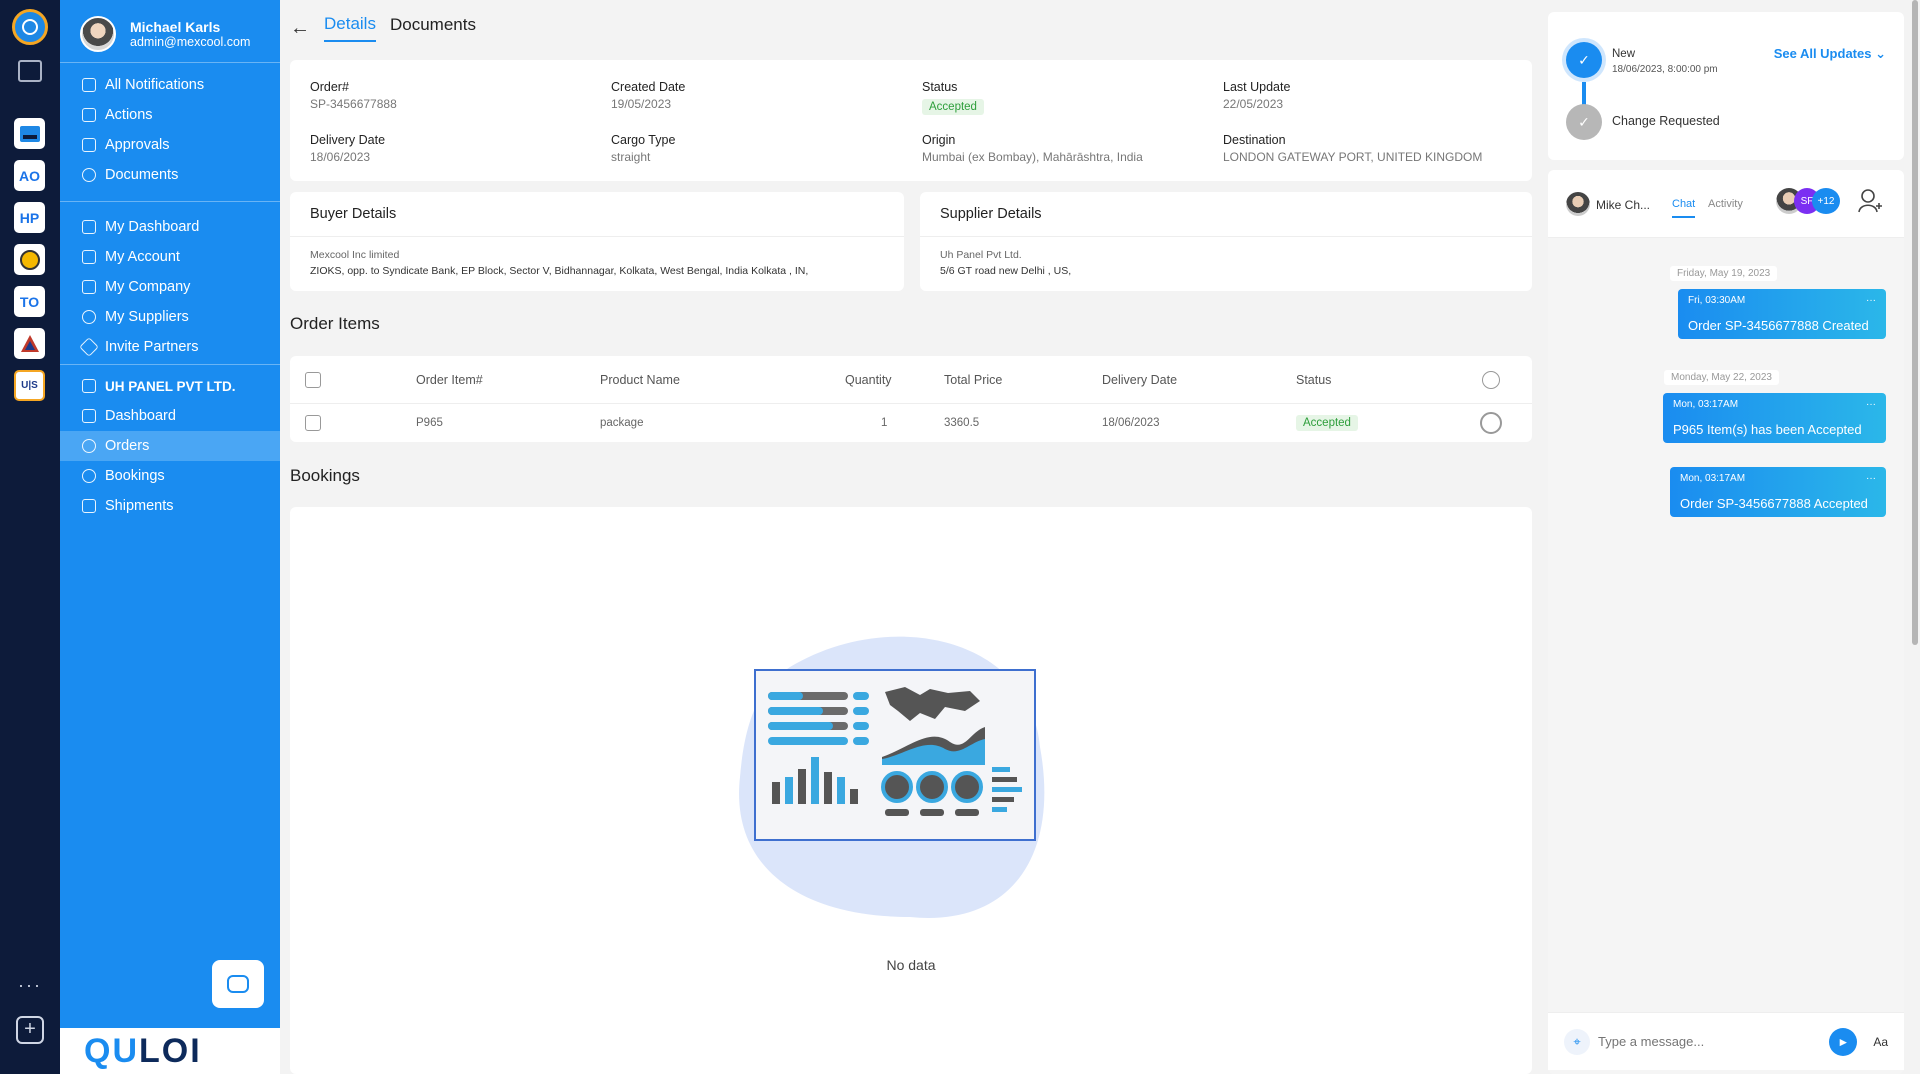 Image resolution: width=1920 pixels, height=1074 pixels. Describe the element at coordinates (1880, 1042) in the screenshot. I see `font-toggle-button: Aa` at that location.